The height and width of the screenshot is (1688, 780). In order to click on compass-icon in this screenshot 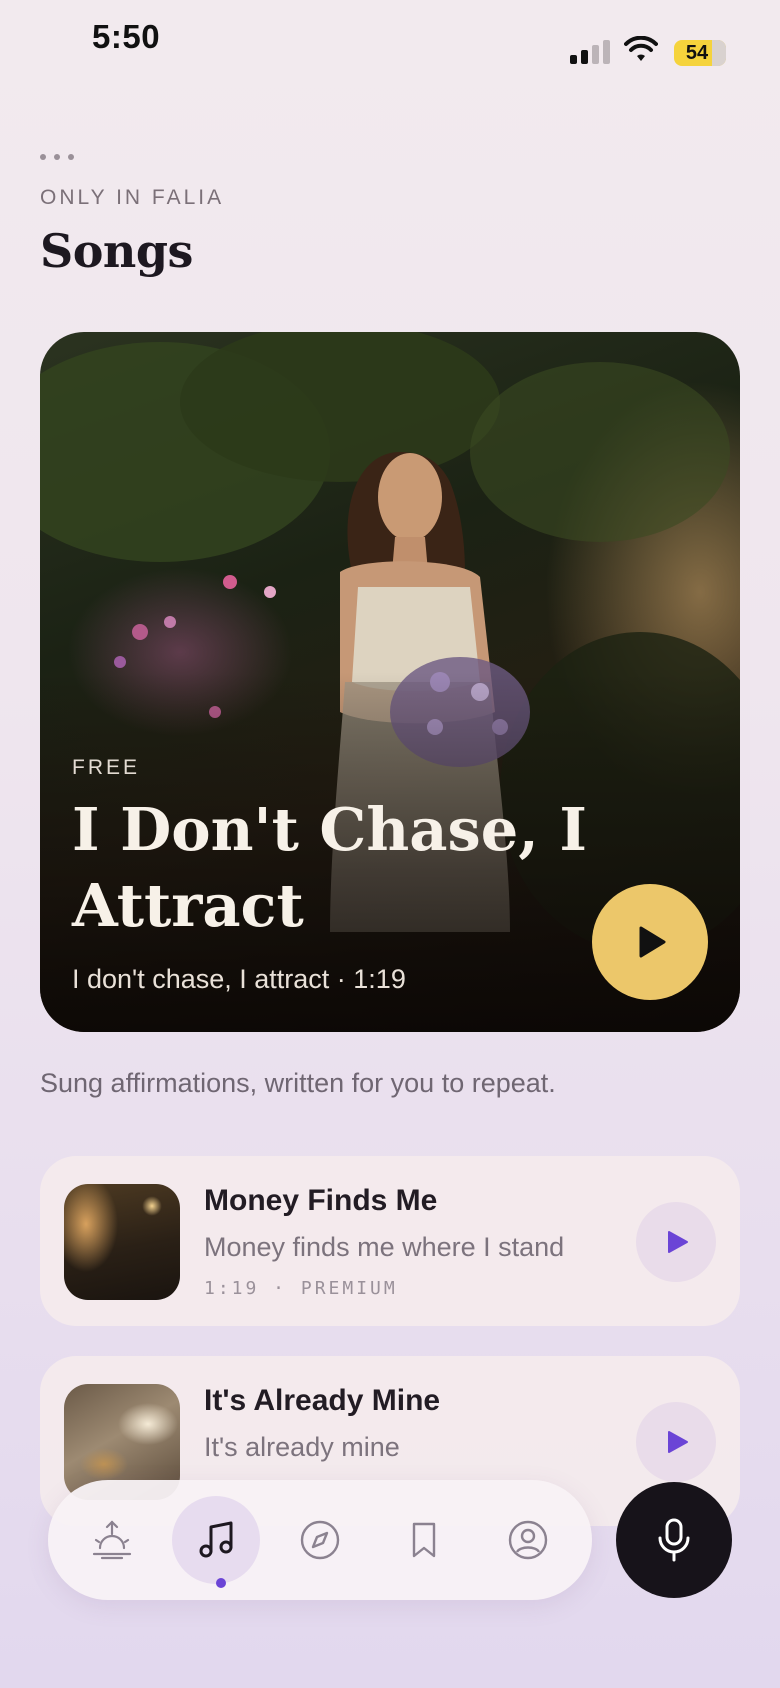, I will do `click(320, 1540)`.